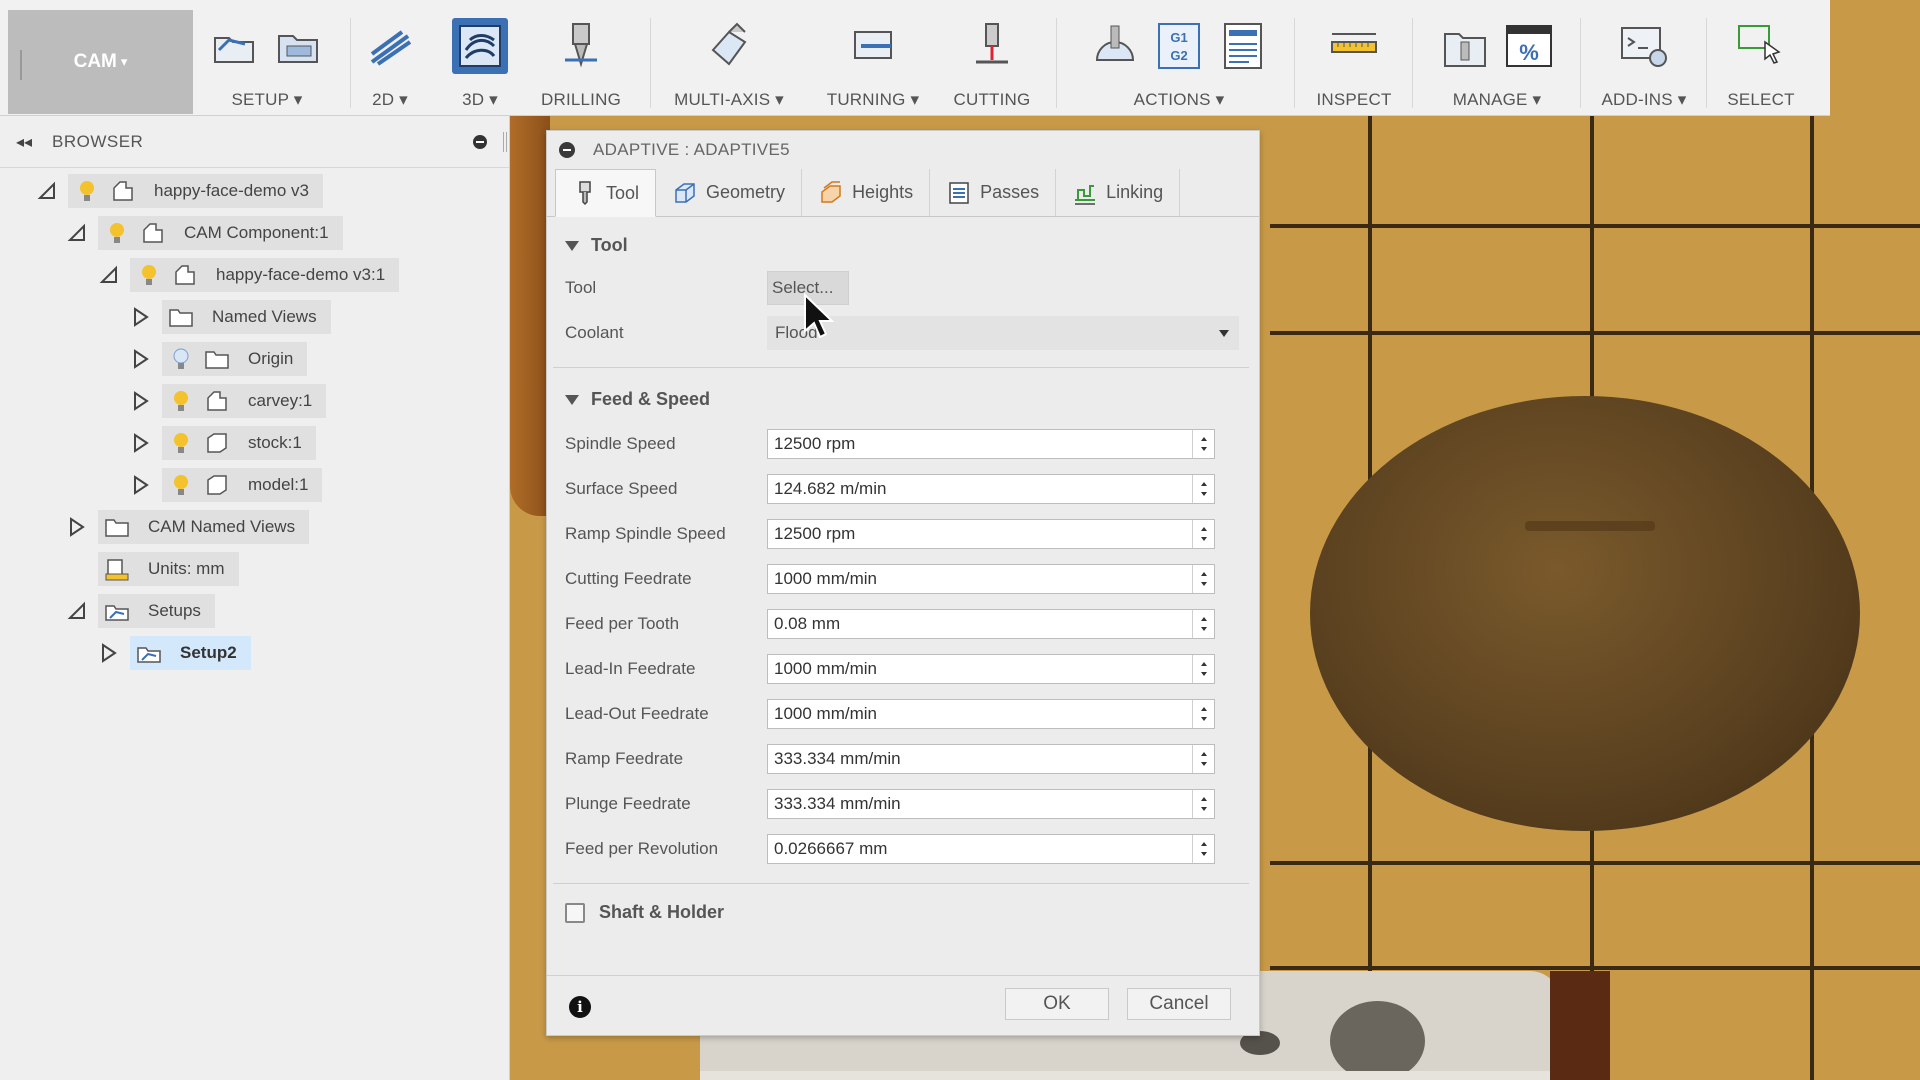 This screenshot has height=1080, width=1920. What do you see at coordinates (1118, 192) in the screenshot?
I see `tab-linking: Linking` at bounding box center [1118, 192].